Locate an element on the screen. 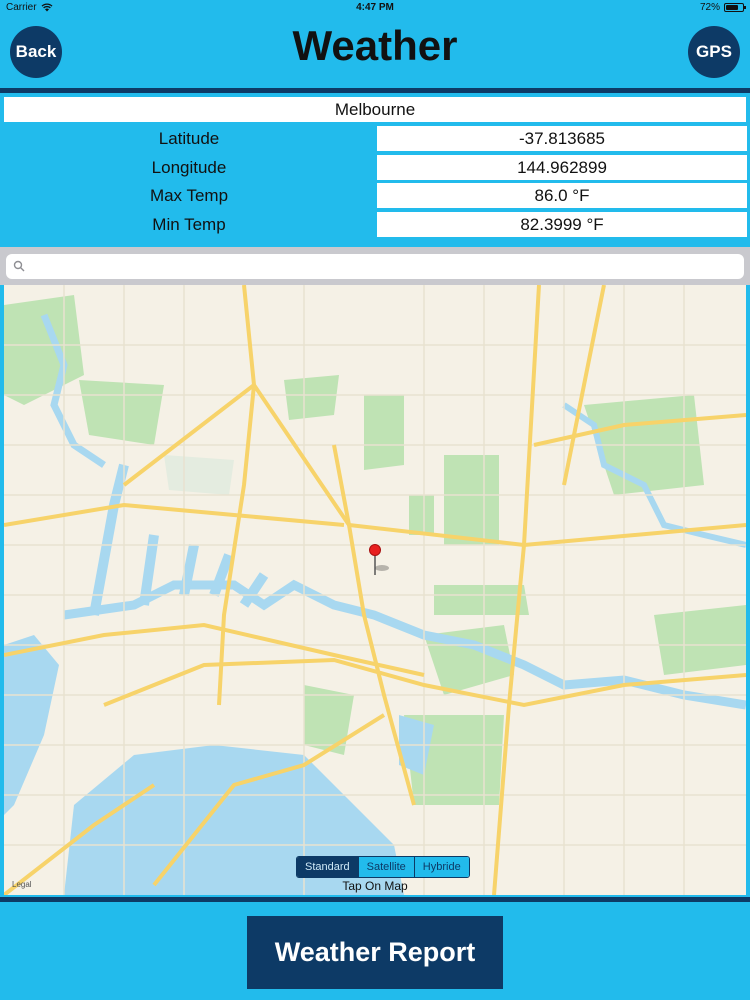 The image size is (750, 1000). map-type-satellite: Satellite is located at coordinates (385, 867).